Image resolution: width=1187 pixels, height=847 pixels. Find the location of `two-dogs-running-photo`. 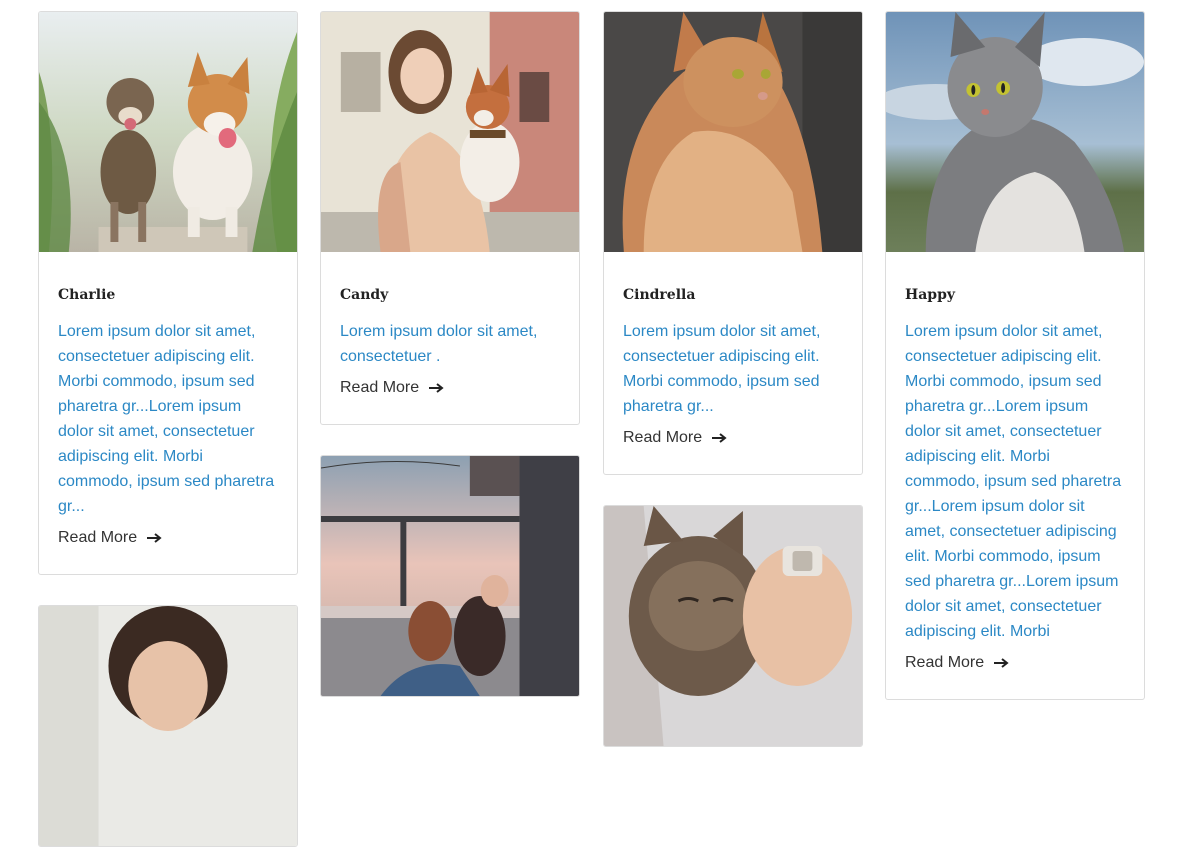

two-dogs-running-photo is located at coordinates (168, 132).